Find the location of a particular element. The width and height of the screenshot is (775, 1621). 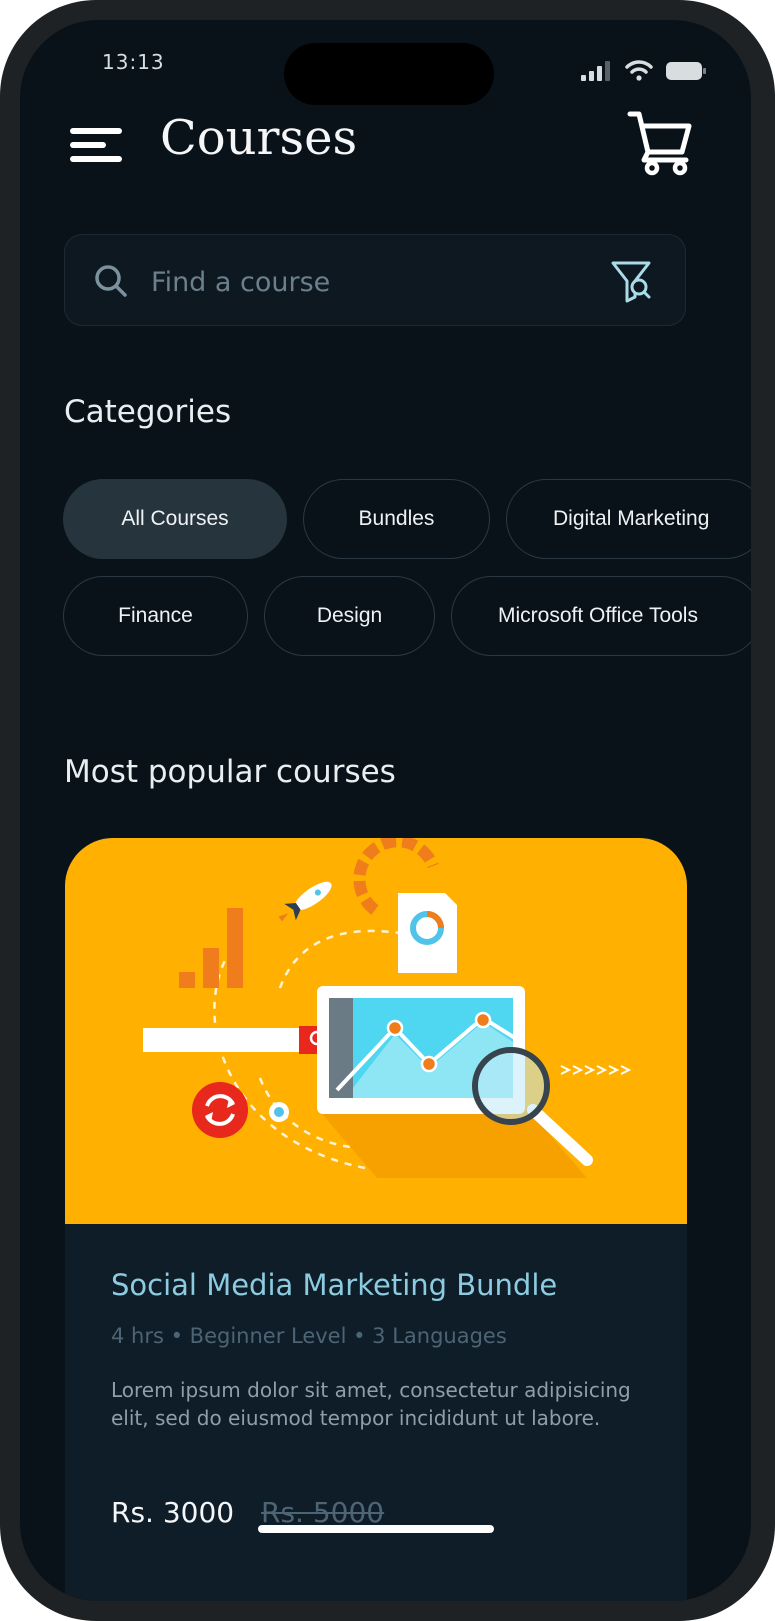

signal-icon is located at coordinates (595, 71).